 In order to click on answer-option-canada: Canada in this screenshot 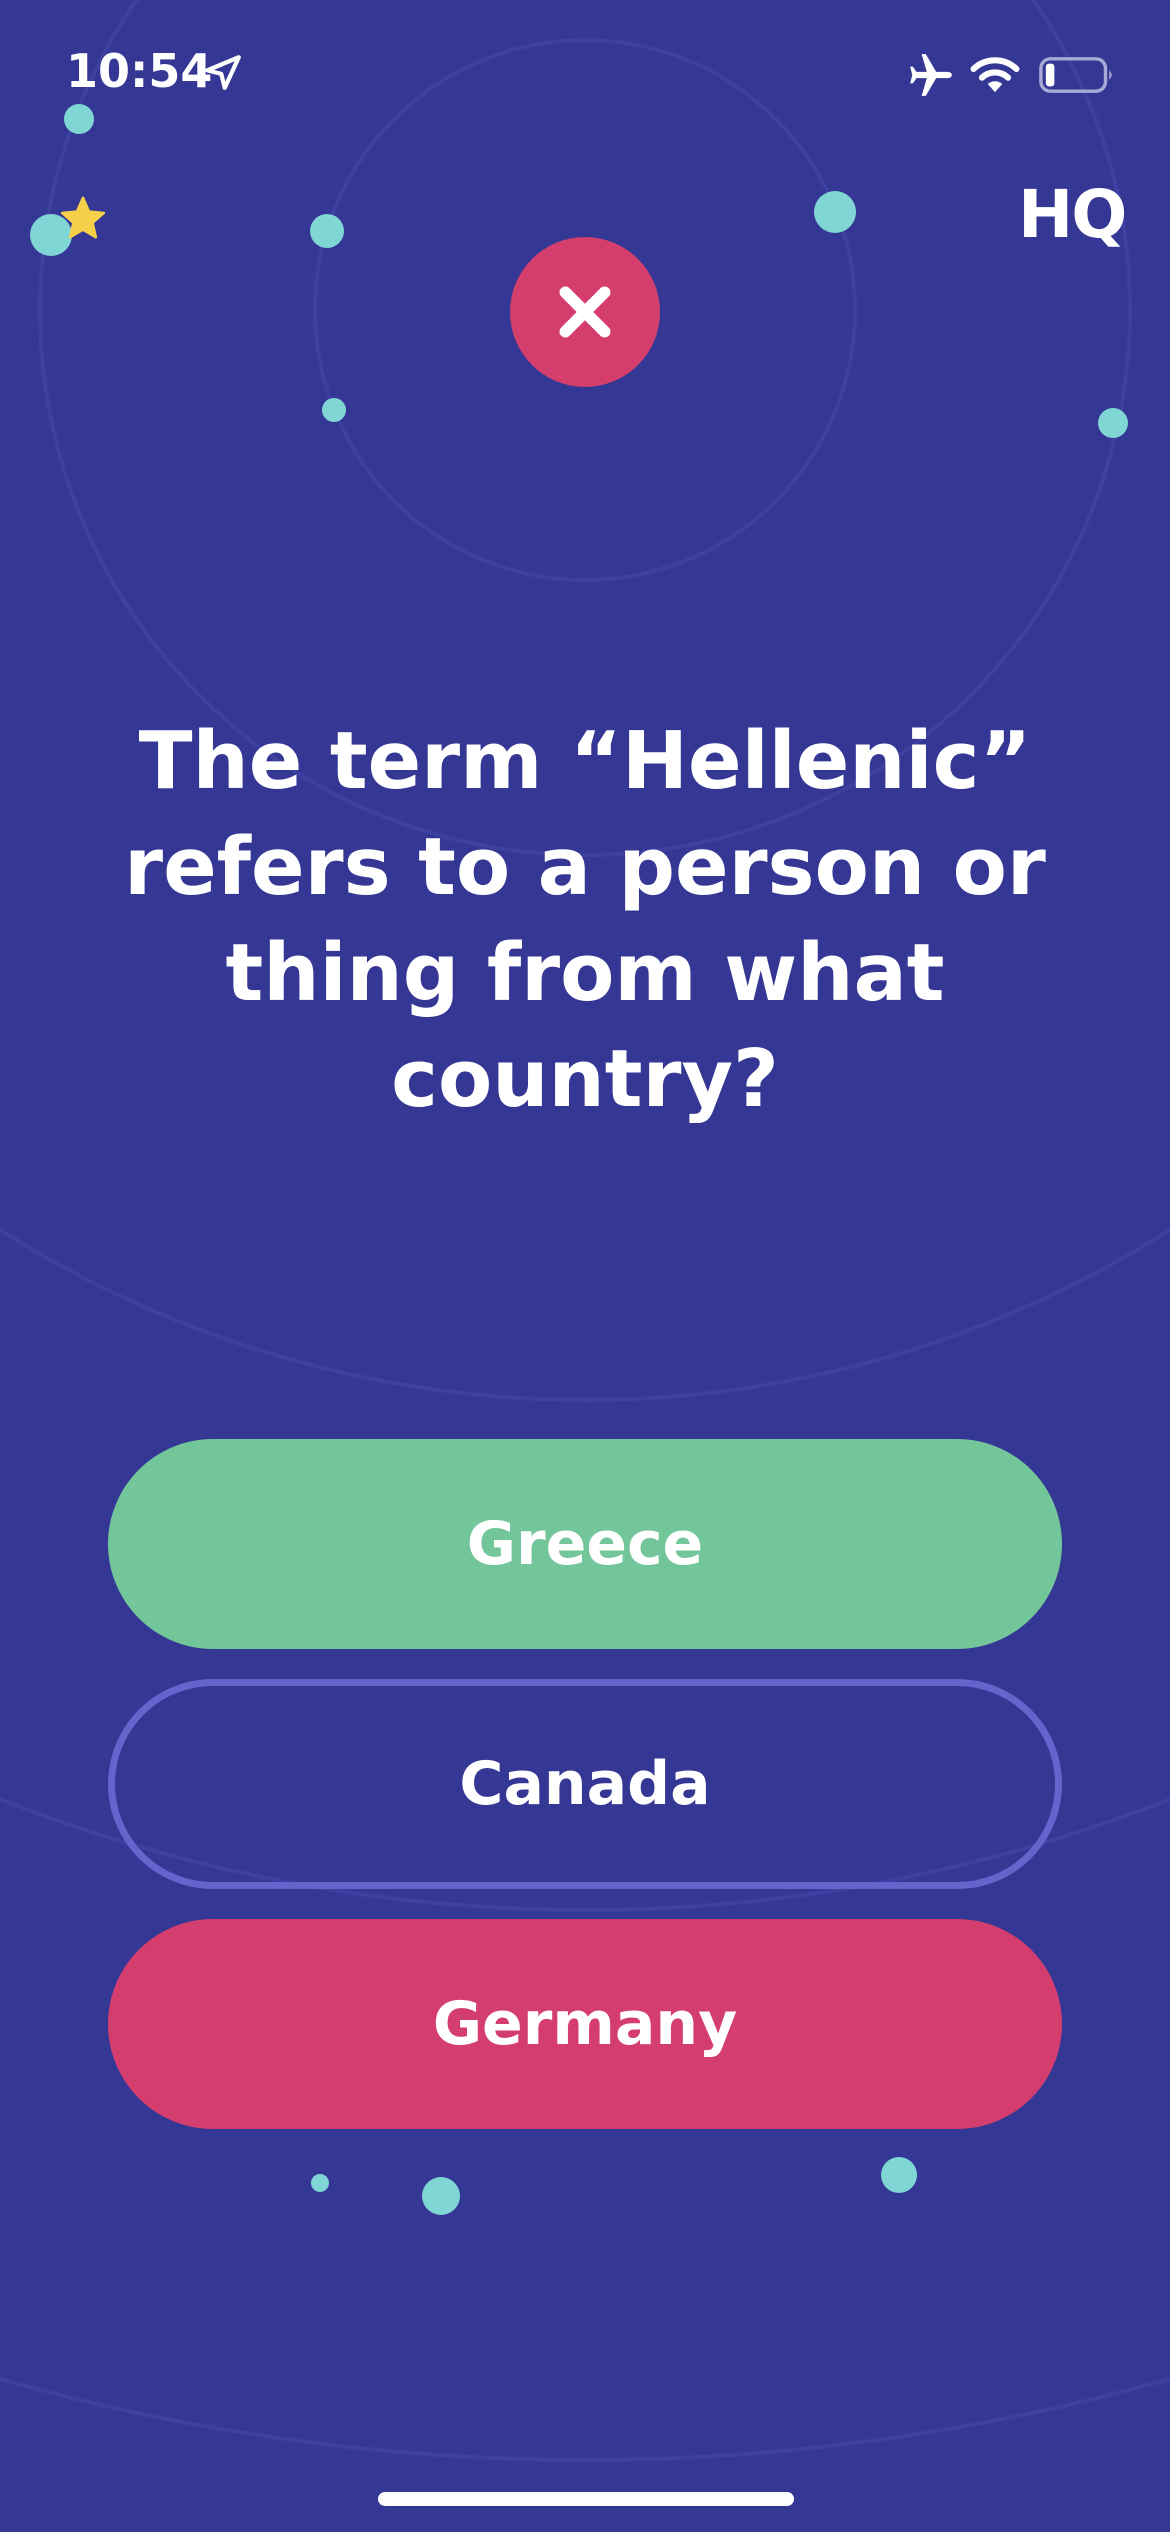, I will do `click(585, 1784)`.